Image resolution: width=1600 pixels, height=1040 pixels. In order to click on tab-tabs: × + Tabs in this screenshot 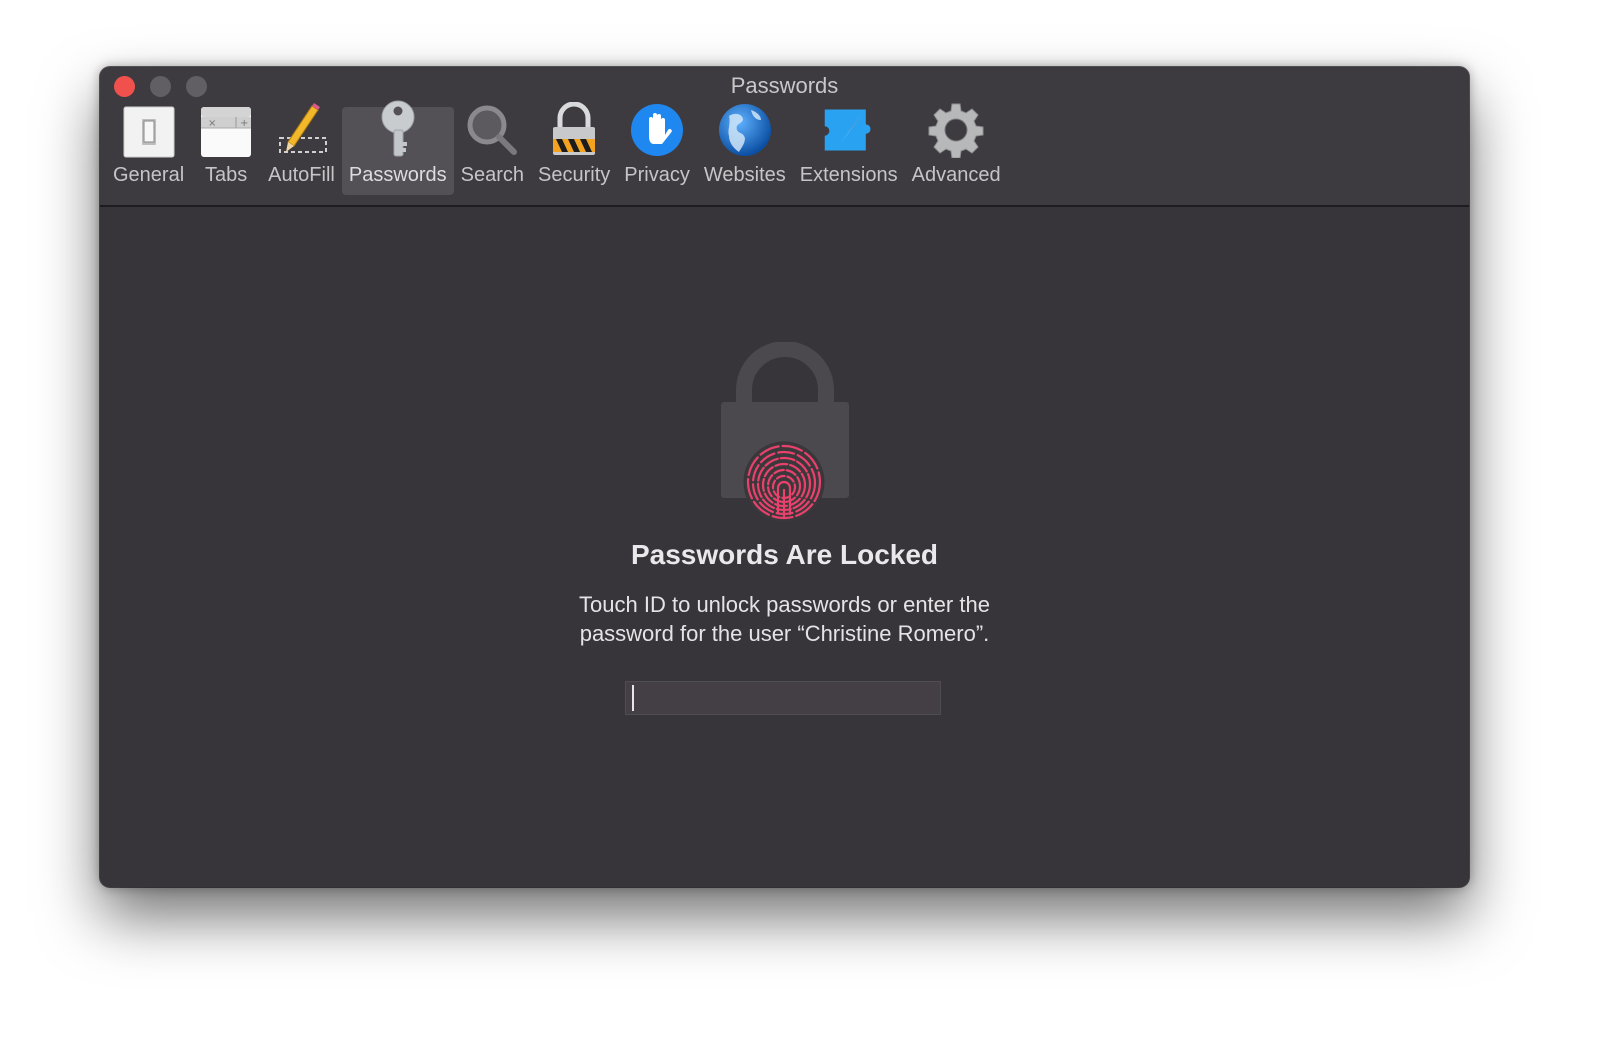, I will do `click(226, 151)`.